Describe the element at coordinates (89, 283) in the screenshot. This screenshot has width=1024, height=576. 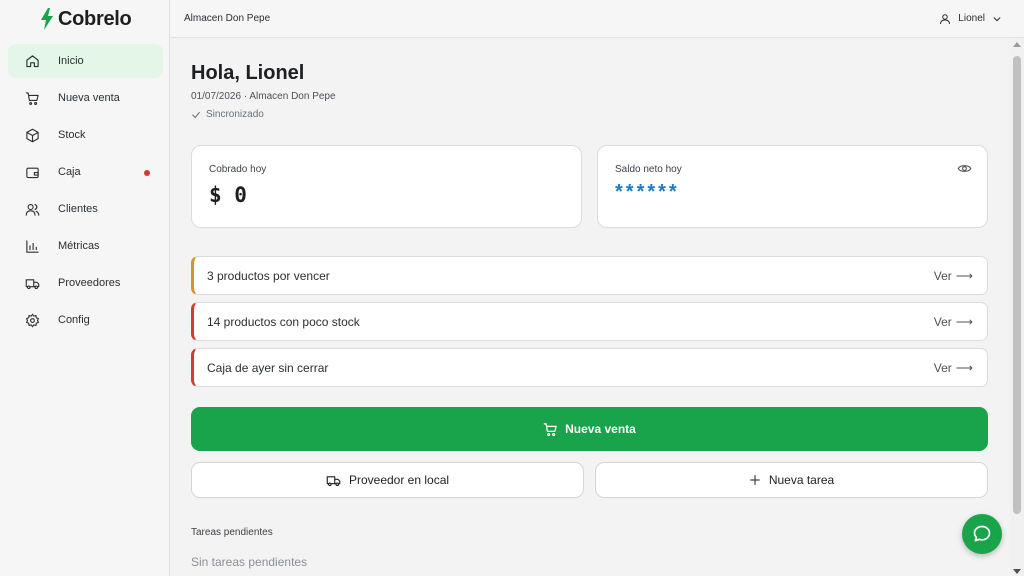
I see `sidebar-item-label: Proveedores` at that location.